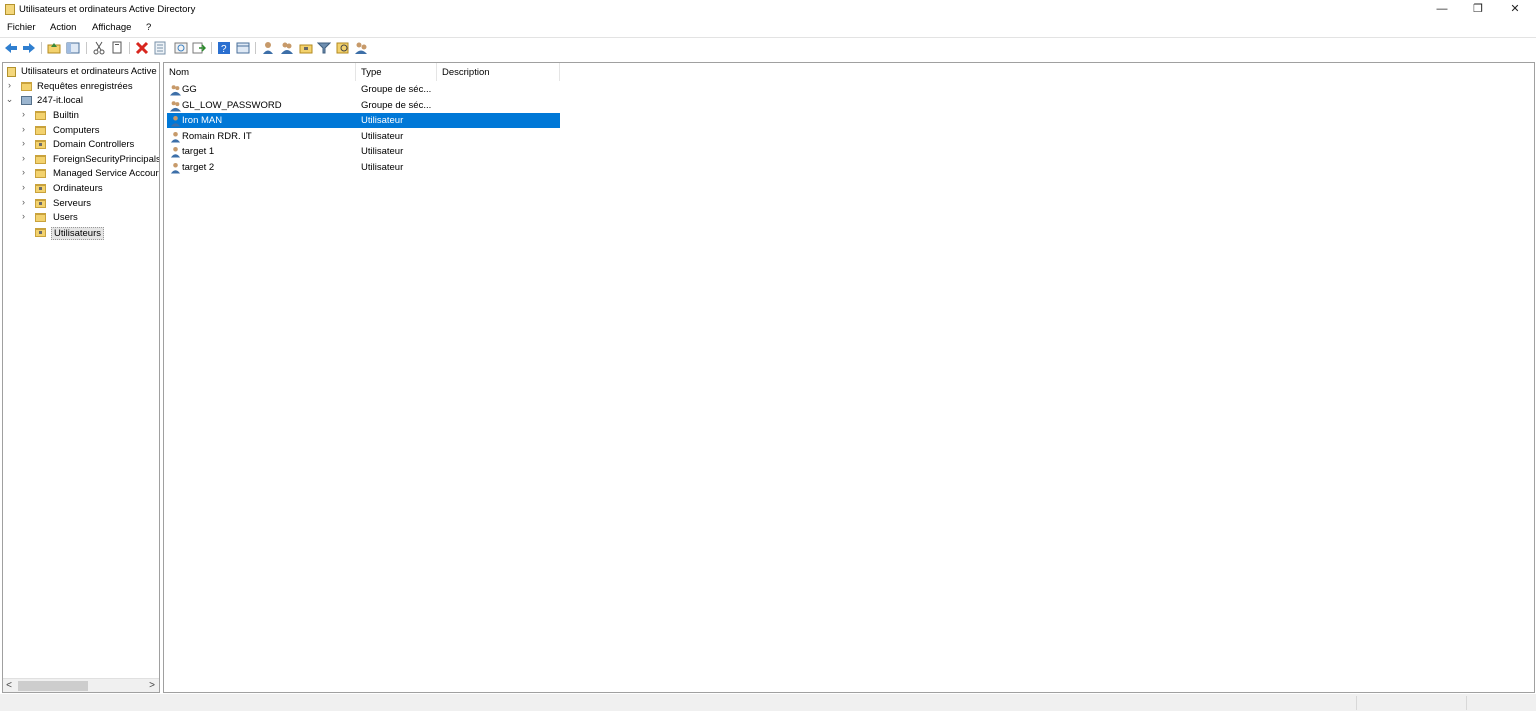 The width and height of the screenshot is (1536, 711). Describe the element at coordinates (1442, 10) in the screenshot. I see `minimize-button: —` at that location.